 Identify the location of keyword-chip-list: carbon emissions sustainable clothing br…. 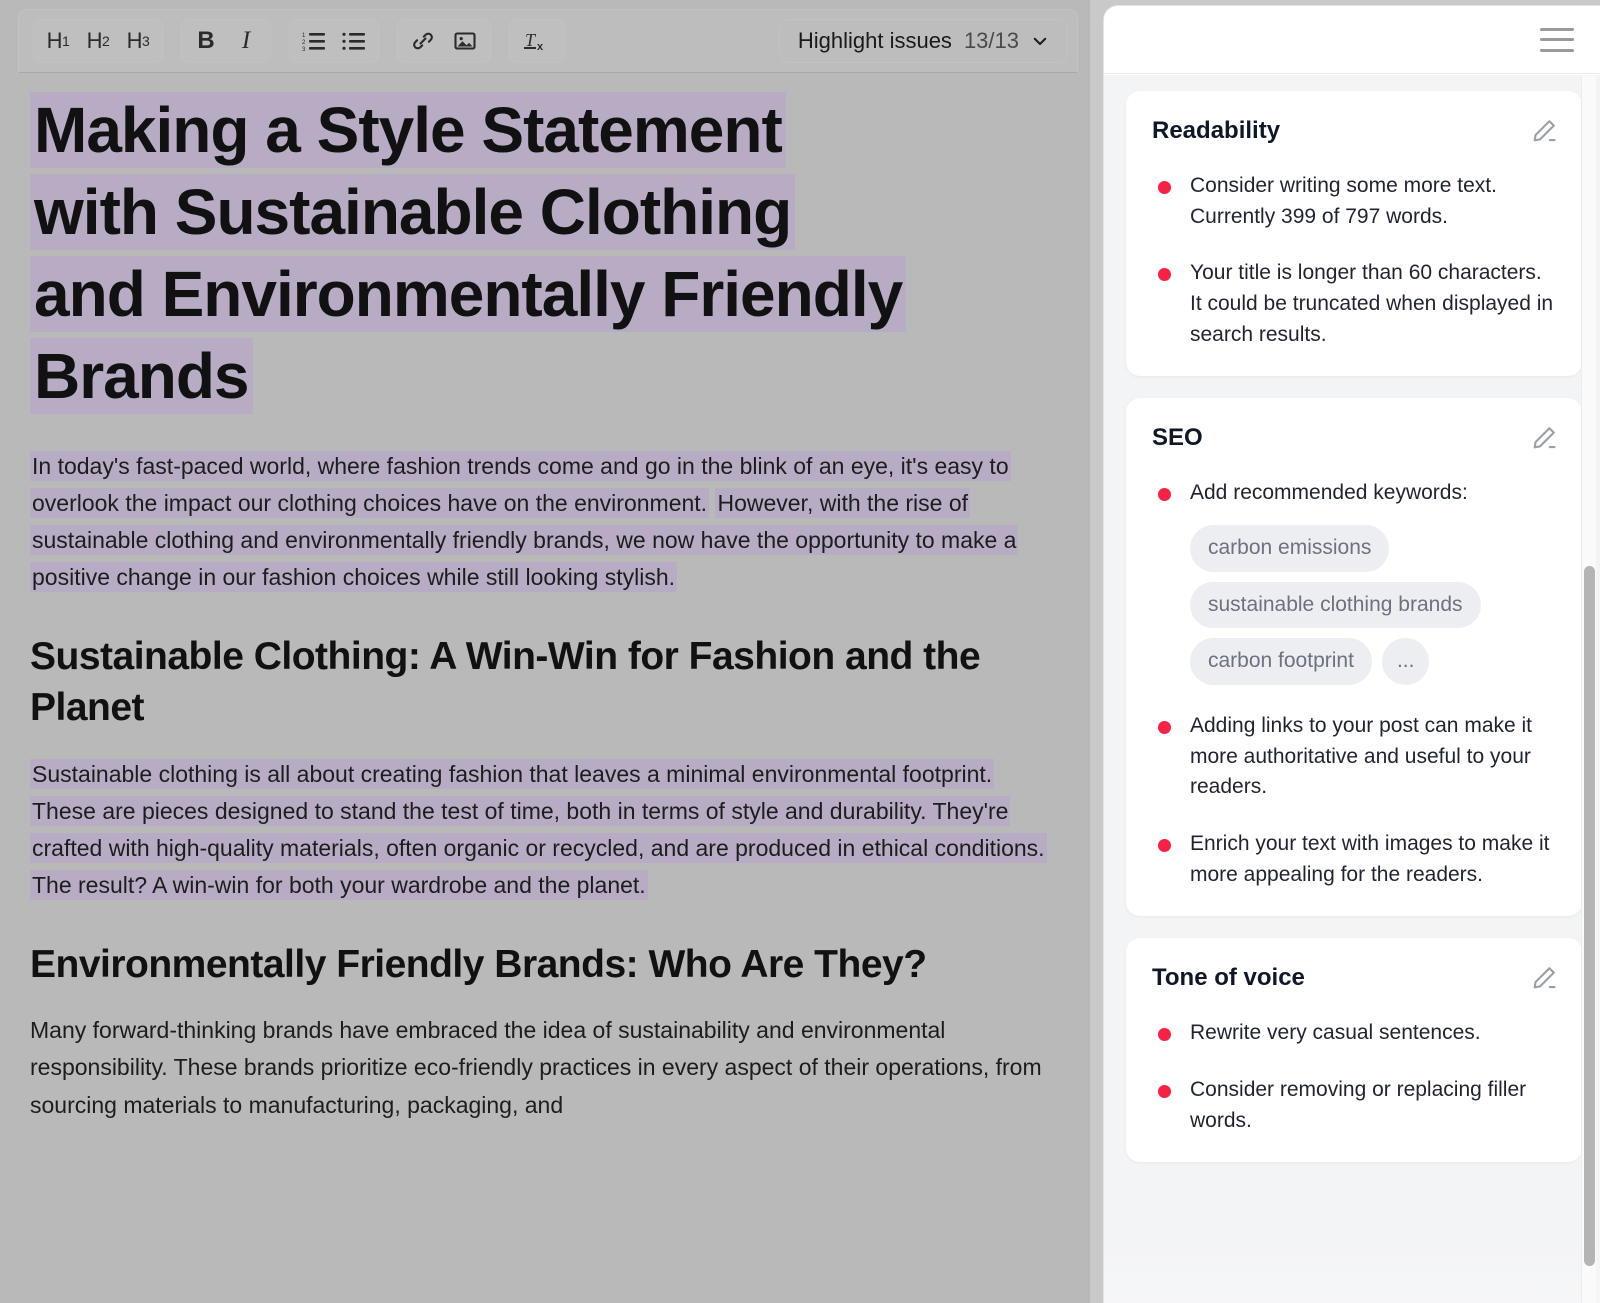
(1374, 604).